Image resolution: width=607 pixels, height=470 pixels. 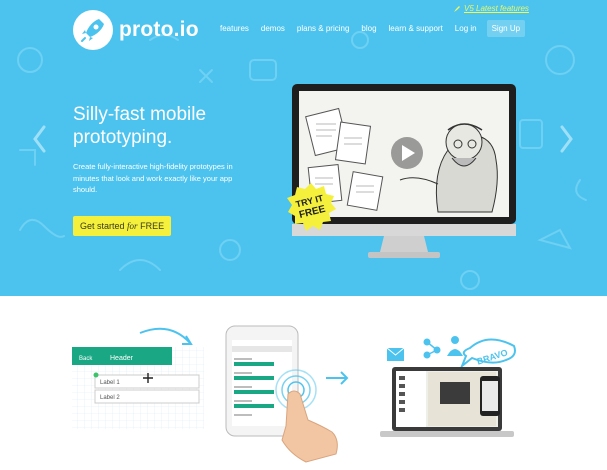 What do you see at coordinates (323, 28) in the screenshot?
I see `nav-plans-pricing: plans & pricing` at bounding box center [323, 28].